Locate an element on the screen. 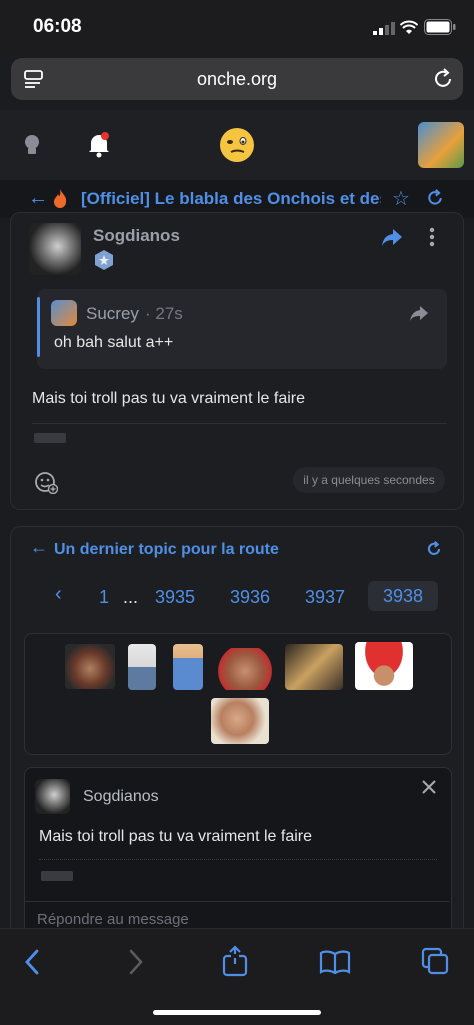 This screenshot has width=474, height=1025. quote-bar is located at coordinates (38, 327).